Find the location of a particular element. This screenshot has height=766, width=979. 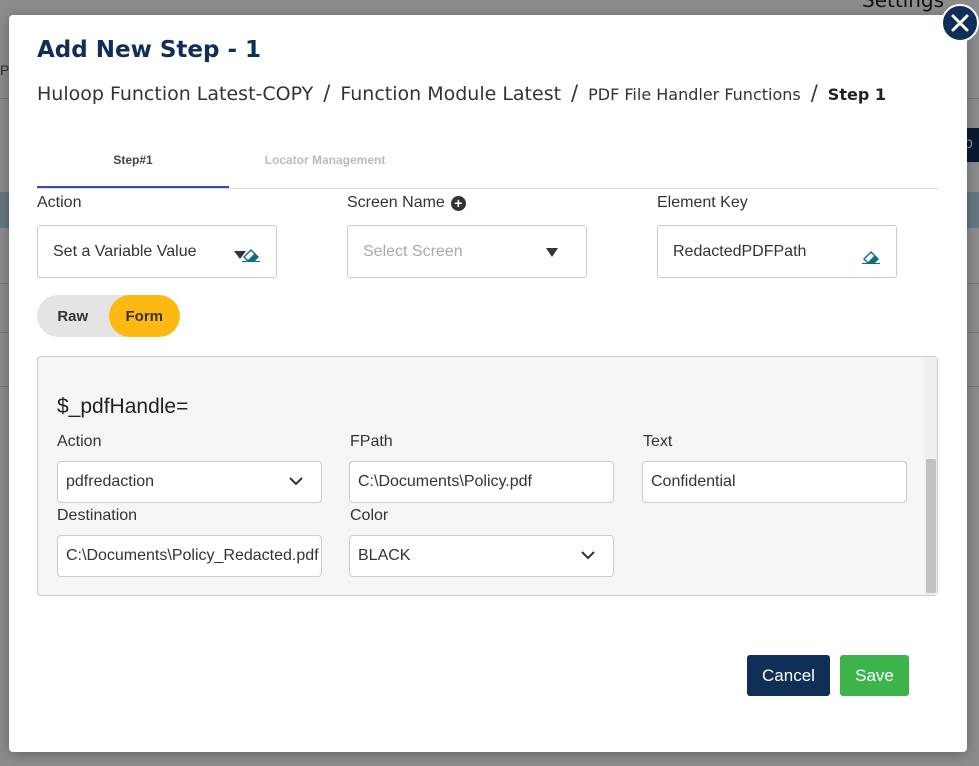

action-label: Action is located at coordinates (59, 203).